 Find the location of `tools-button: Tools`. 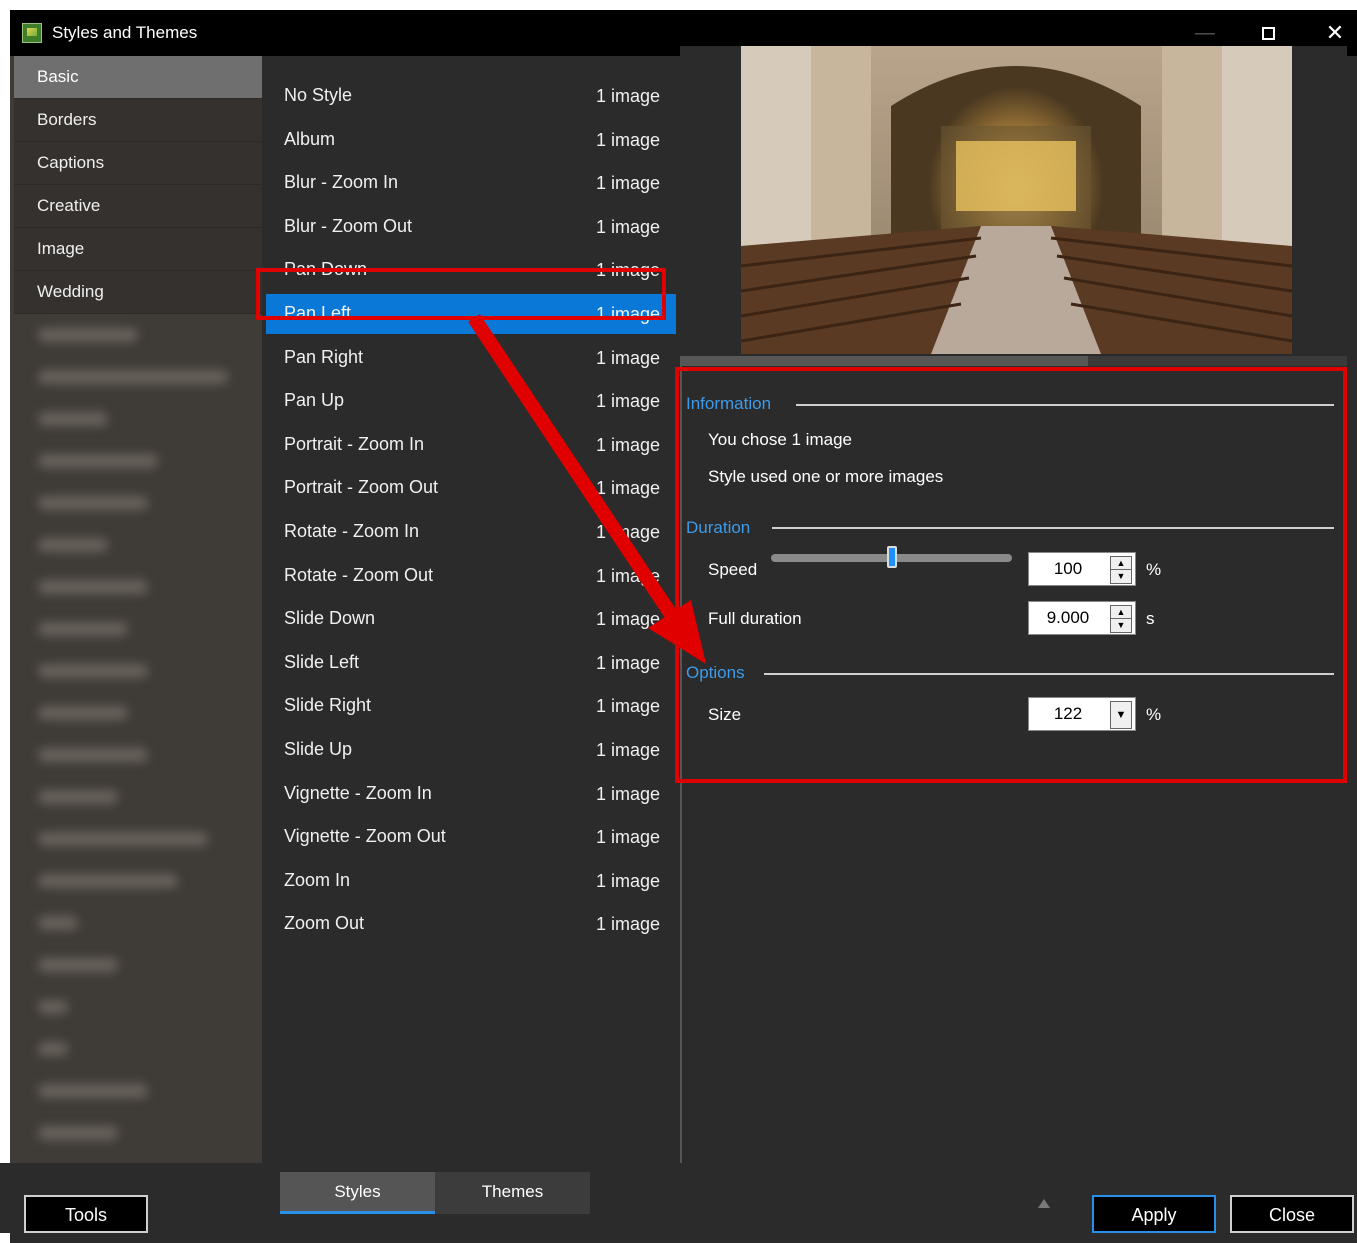

tools-button: Tools is located at coordinates (86, 1214).